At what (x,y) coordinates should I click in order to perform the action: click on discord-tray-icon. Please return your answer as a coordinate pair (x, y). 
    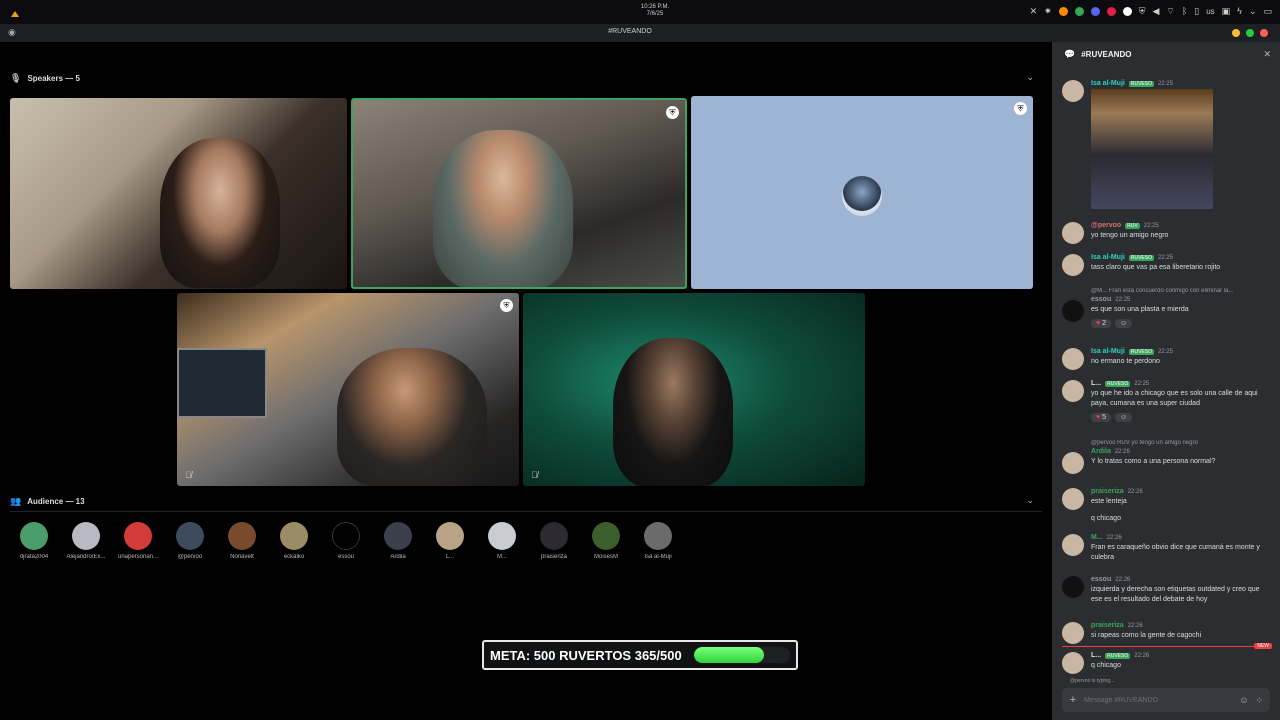
    Looking at the image, I should click on (1095, 11).